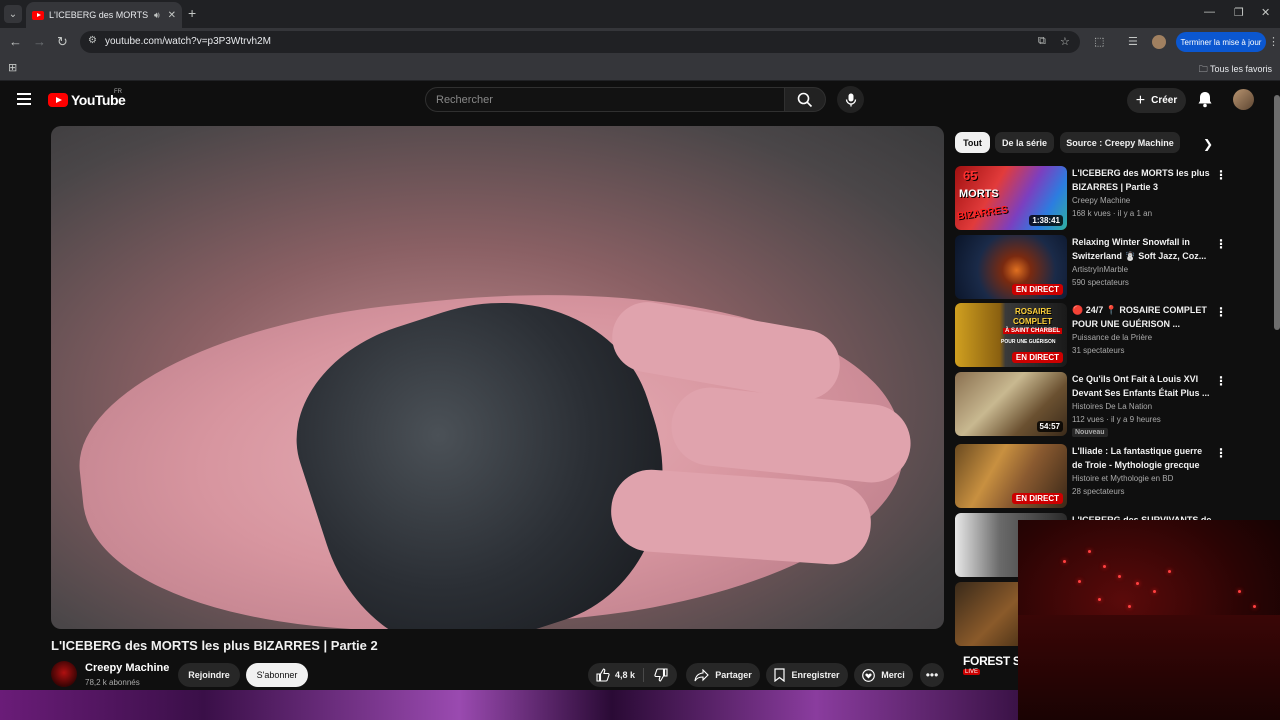 Image resolution: width=1280 pixels, height=720 pixels. I want to click on thanks-label: Merci, so click(893, 675).